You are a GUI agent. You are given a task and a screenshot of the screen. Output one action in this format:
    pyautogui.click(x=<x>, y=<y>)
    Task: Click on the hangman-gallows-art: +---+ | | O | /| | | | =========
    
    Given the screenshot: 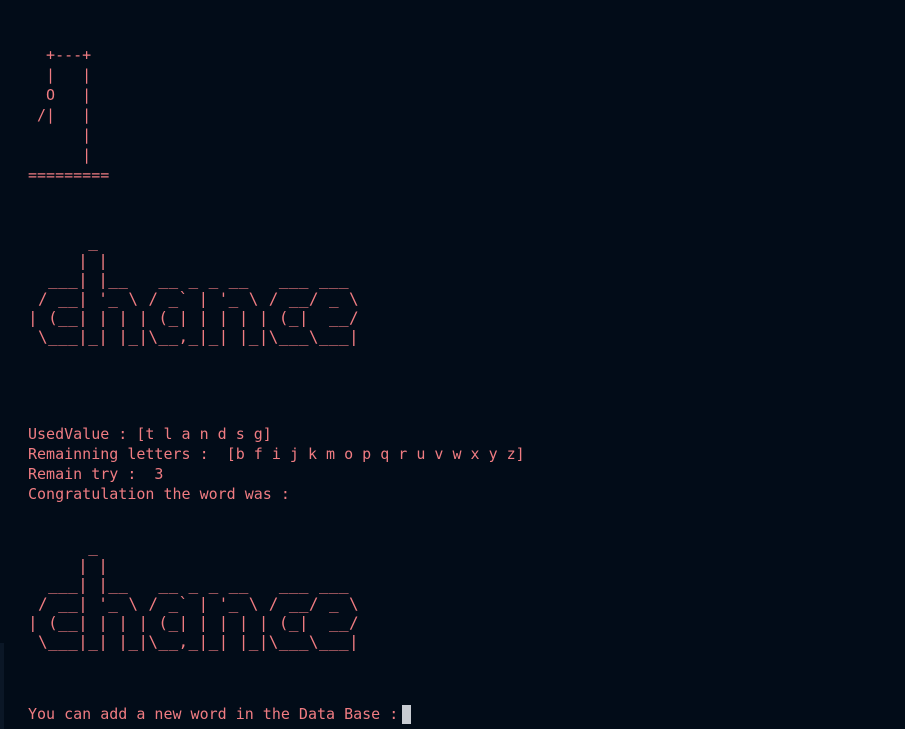 What is the action you would take?
    pyautogui.click(x=69, y=115)
    